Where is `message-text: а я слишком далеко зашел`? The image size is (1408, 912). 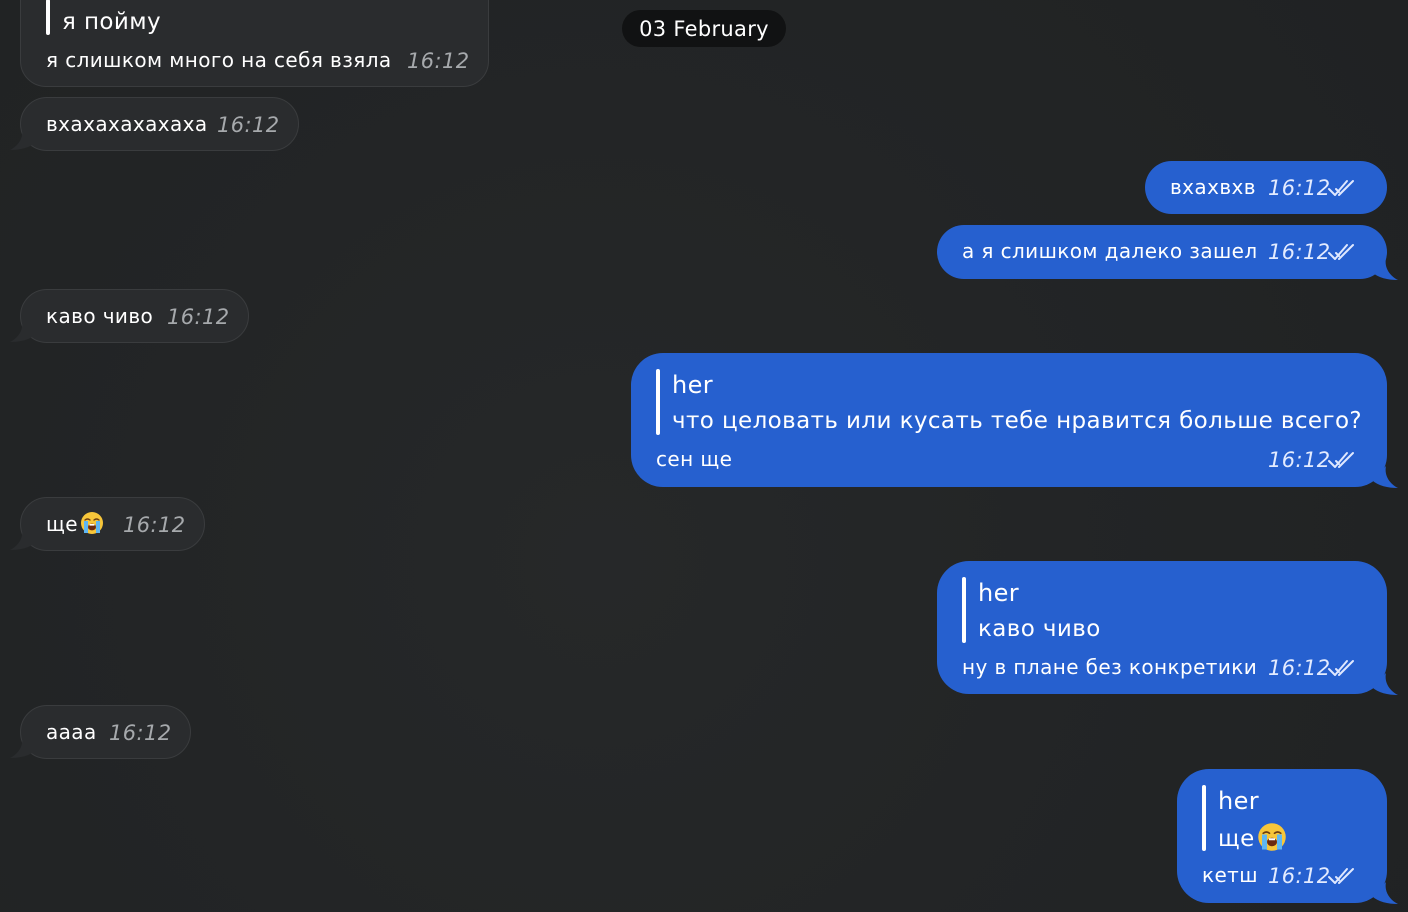 message-text: а я слишком далеко зашел is located at coordinates (1110, 251).